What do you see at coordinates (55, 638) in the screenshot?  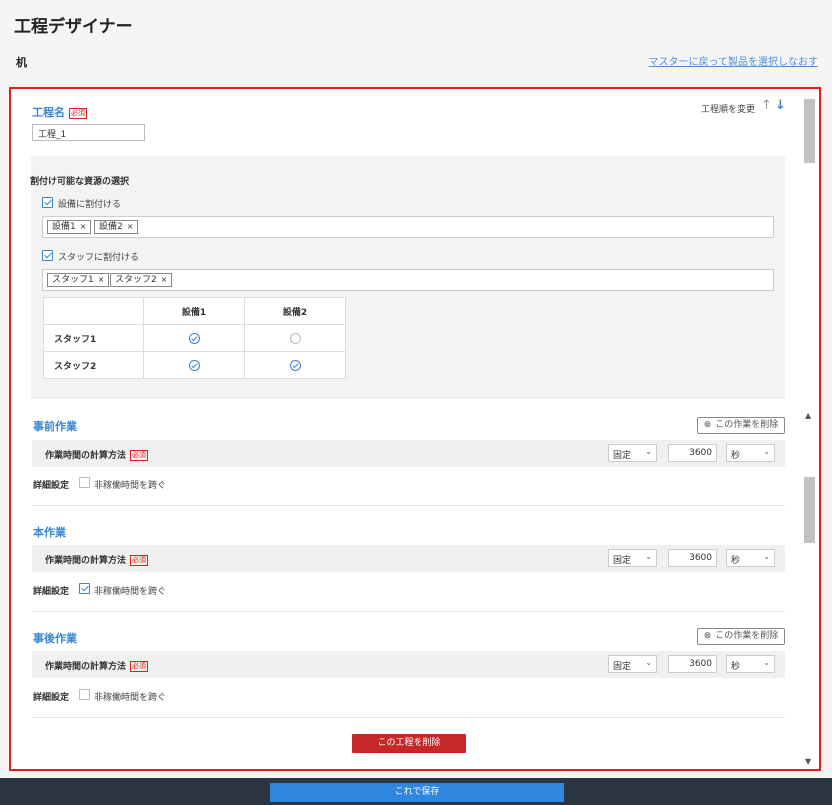 I see `work-title: 事後作業` at bounding box center [55, 638].